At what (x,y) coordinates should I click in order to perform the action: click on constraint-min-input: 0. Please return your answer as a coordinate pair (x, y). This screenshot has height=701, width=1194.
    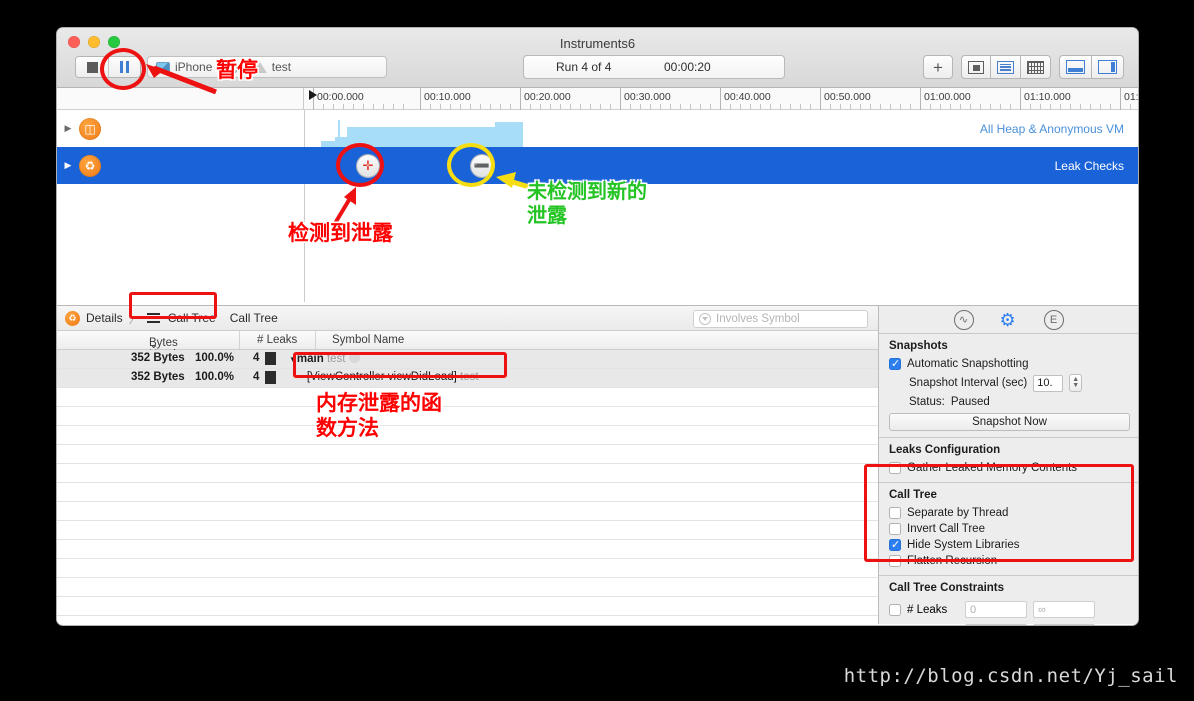
    Looking at the image, I should click on (996, 609).